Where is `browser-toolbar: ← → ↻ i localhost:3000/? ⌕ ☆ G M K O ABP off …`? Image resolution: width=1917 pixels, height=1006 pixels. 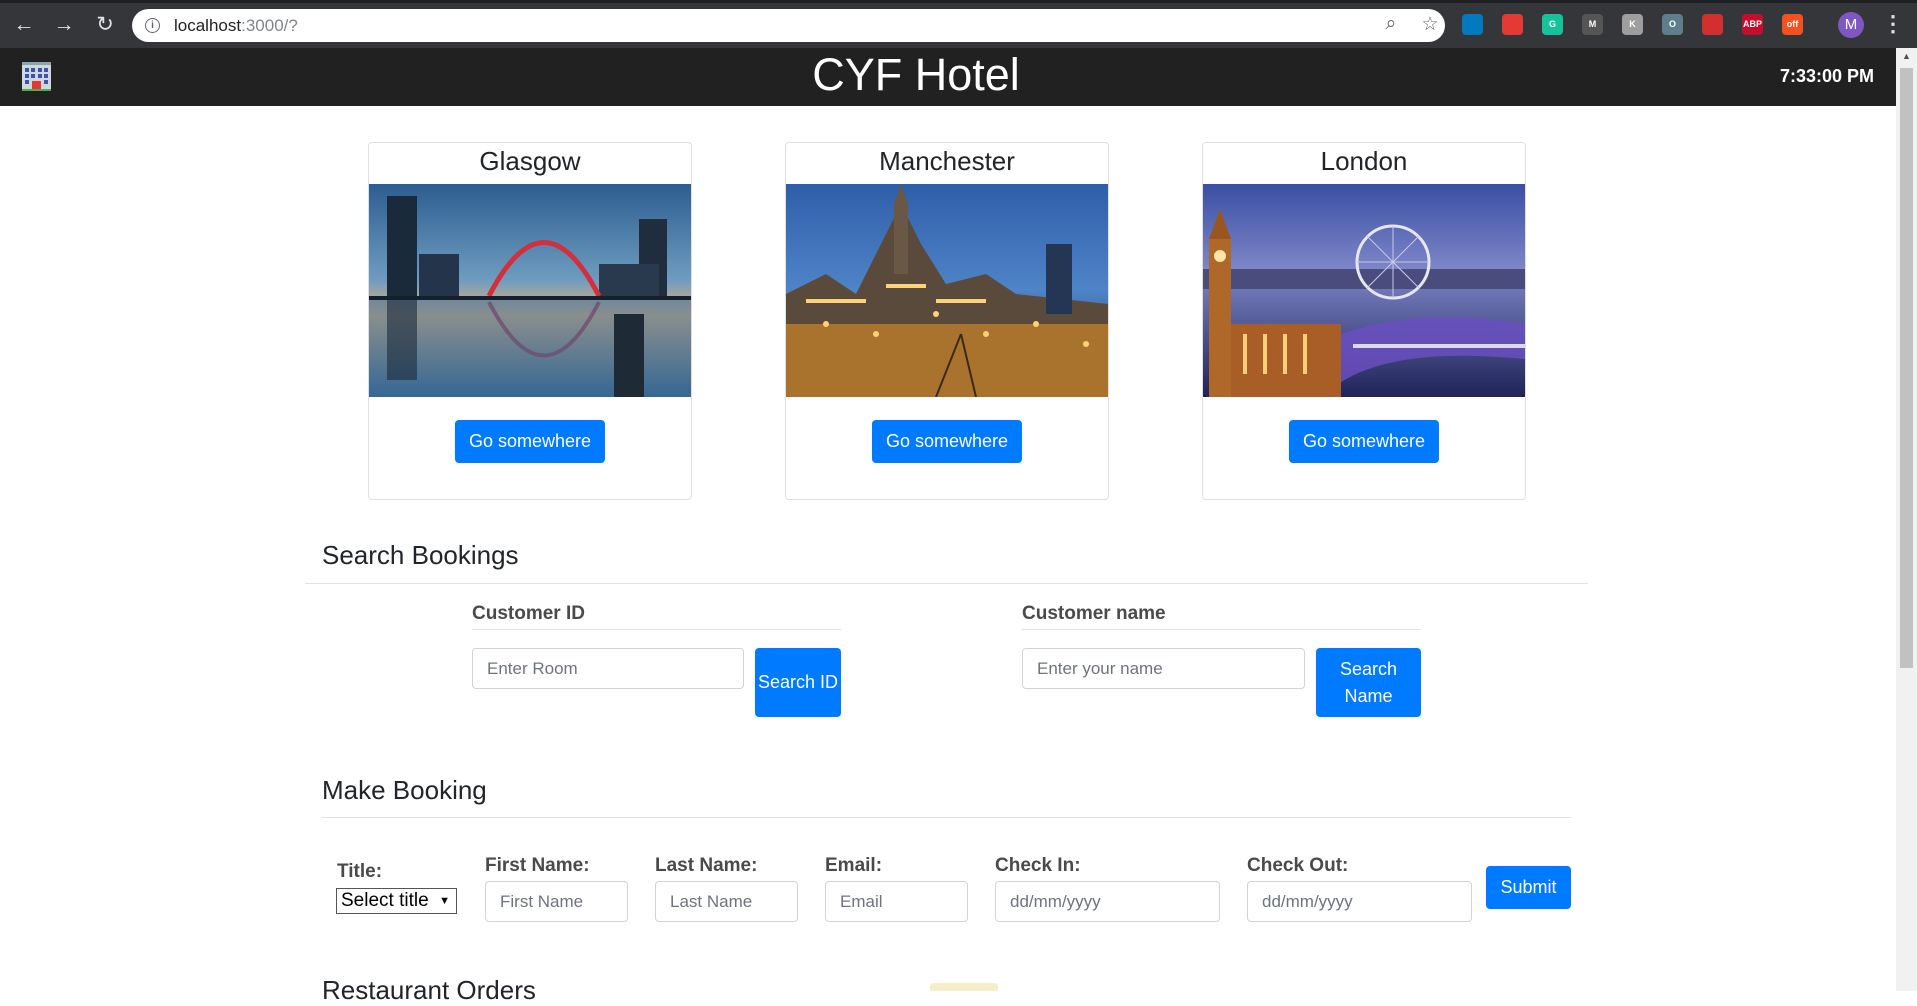 browser-toolbar: ← → ↻ i localhost:3000/? ⌕ ☆ G M K O ABP off … is located at coordinates (958, 24).